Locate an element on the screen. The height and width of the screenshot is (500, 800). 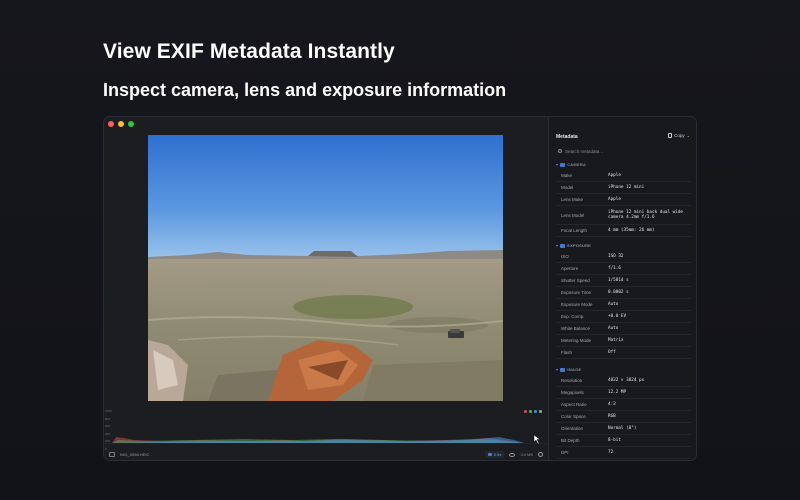
metadata-value: 1/5814 s is located at coordinates (618, 280).